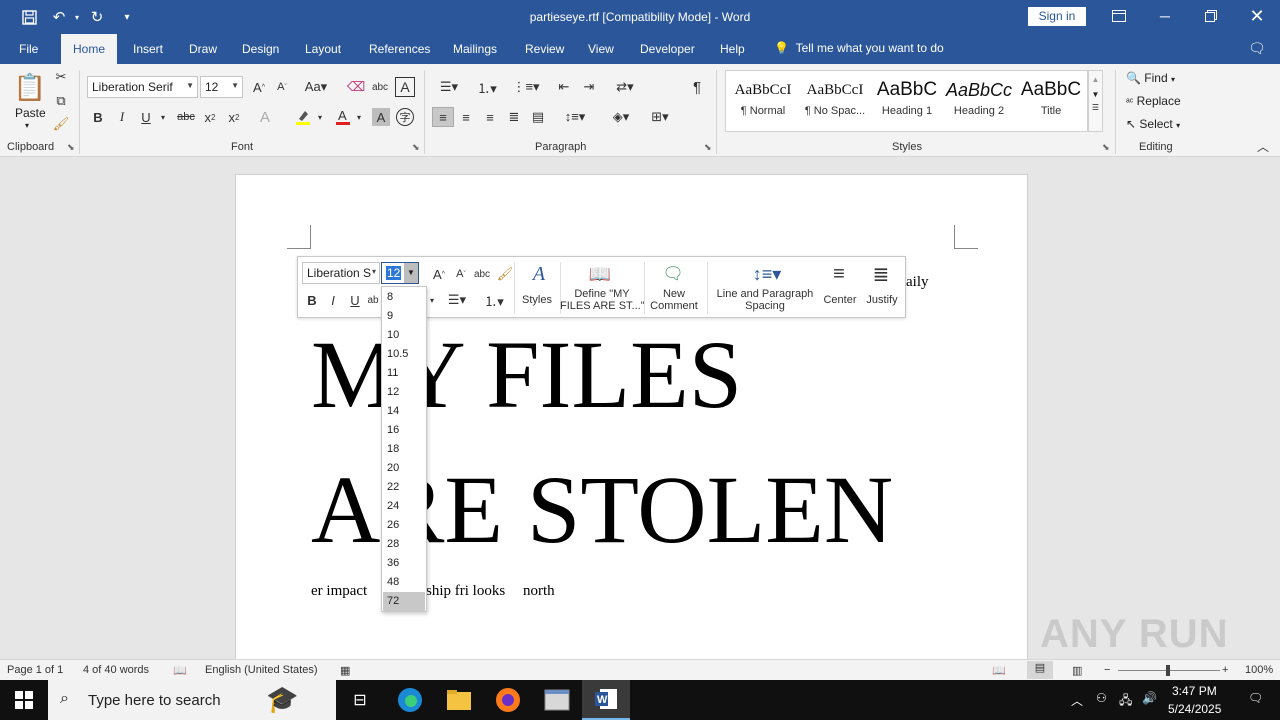  Describe the element at coordinates (30, 87) in the screenshot. I see `paste-icon: 📋` at that location.